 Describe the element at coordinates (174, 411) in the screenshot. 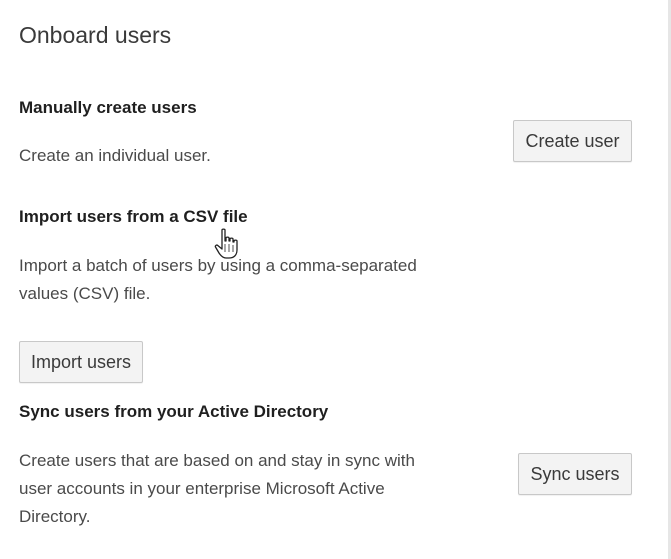

I see `sync-ad-heading: Sync users from your Active Directory` at that location.